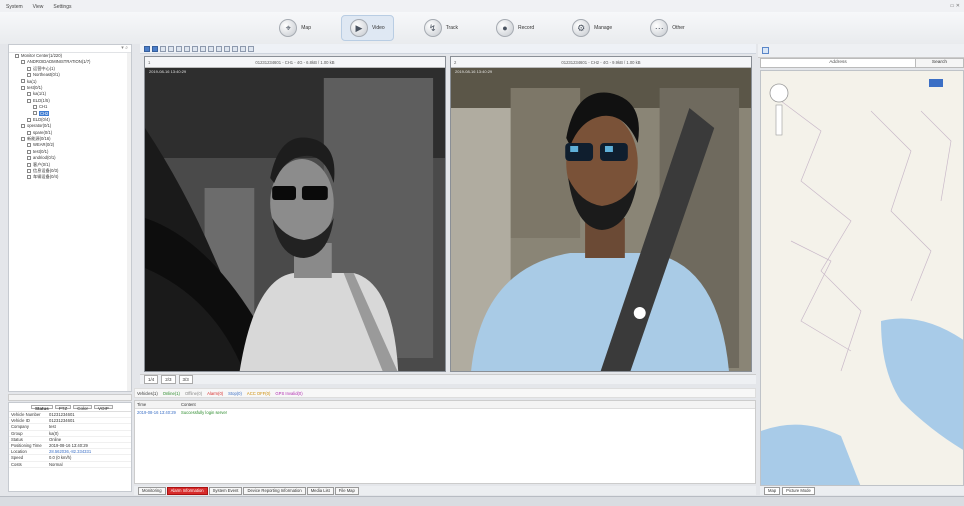 The width and height of the screenshot is (964, 506). I want to click on tab-video: ▶ Video, so click(367, 28).